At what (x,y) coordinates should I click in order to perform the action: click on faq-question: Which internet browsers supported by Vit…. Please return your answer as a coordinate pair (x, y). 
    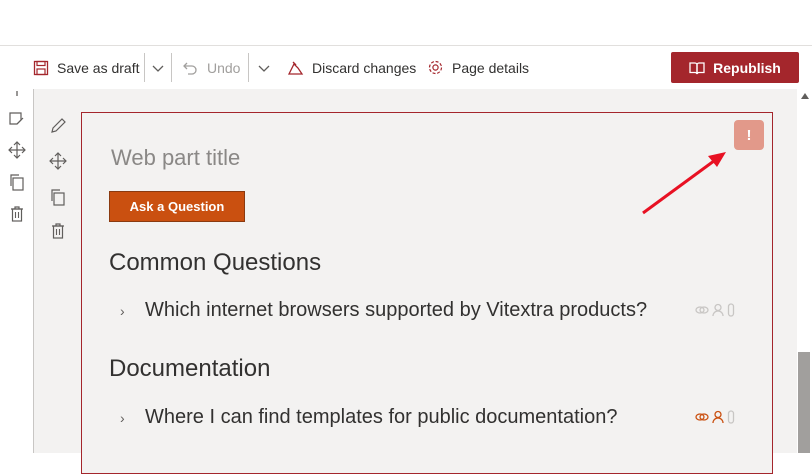
    Looking at the image, I should click on (396, 310).